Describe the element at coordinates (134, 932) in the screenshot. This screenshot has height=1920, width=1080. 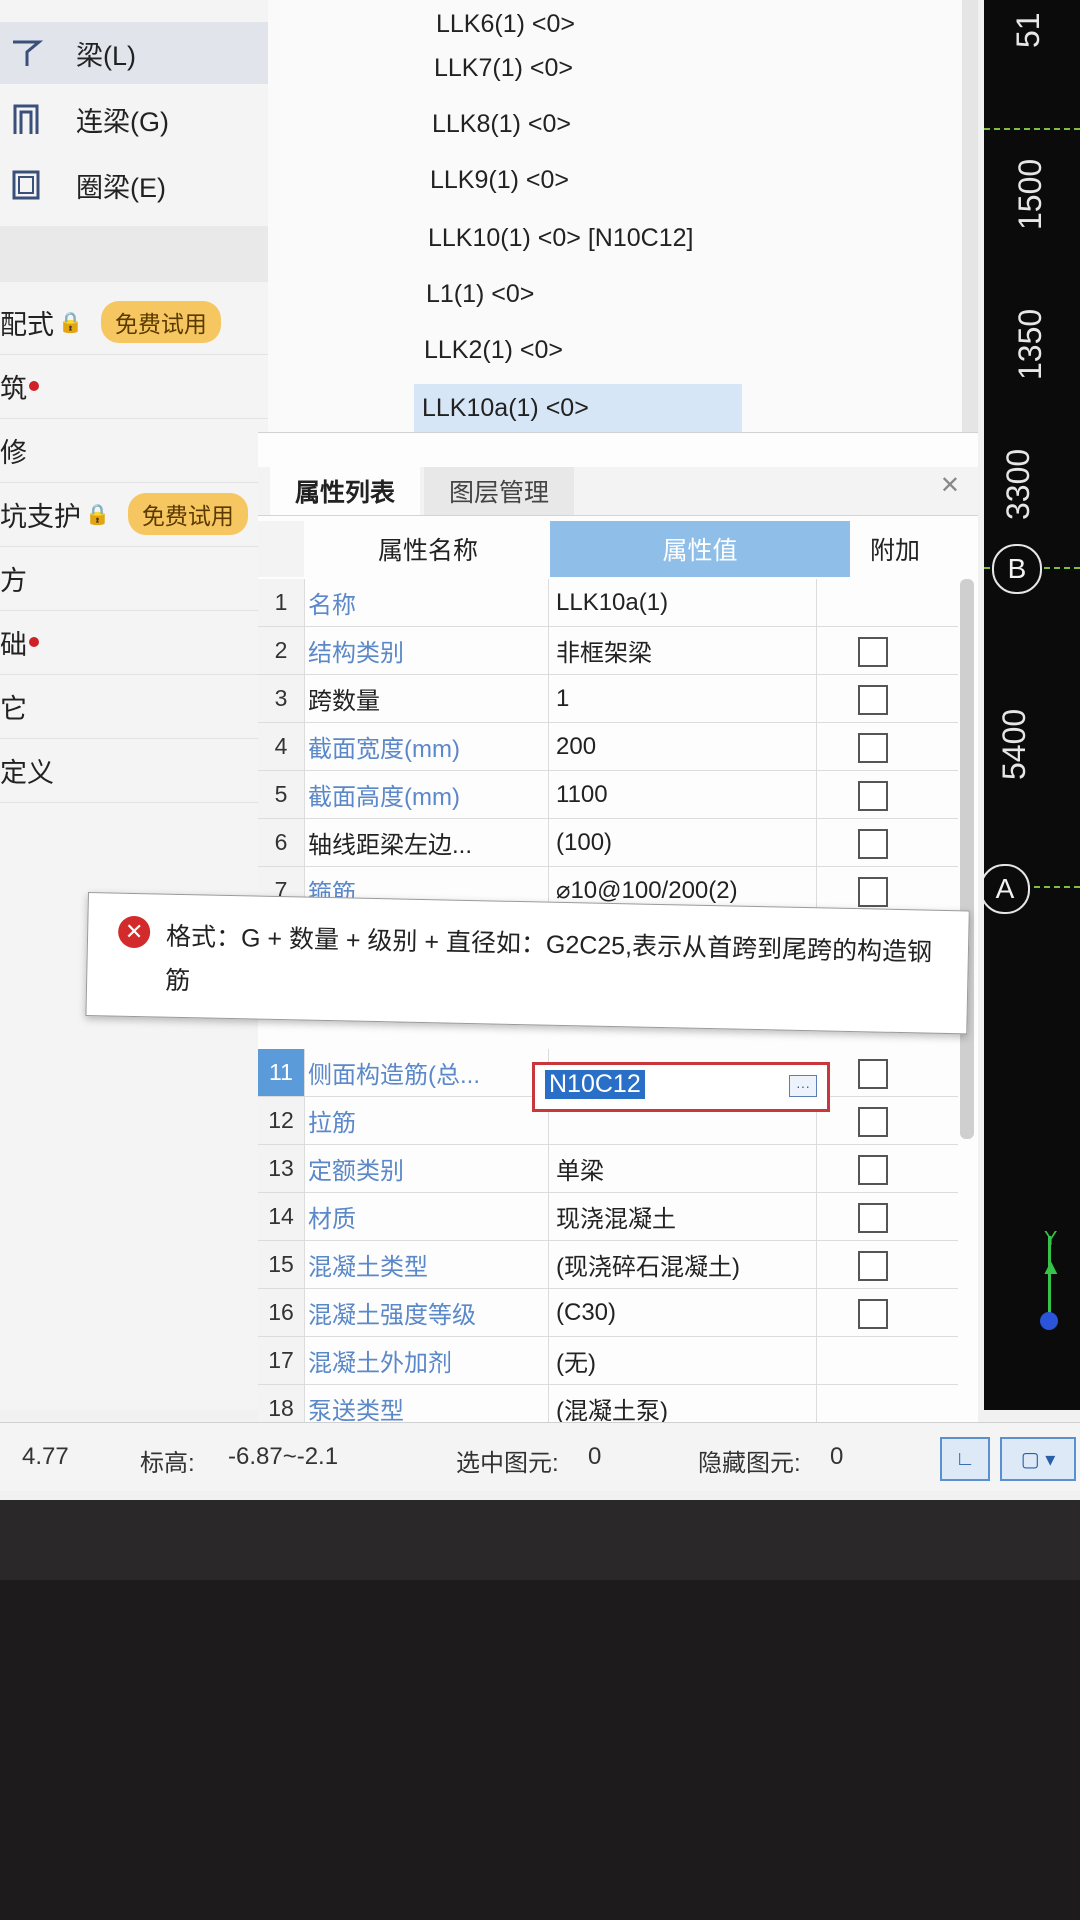
I see `error-icon: ✕` at that location.